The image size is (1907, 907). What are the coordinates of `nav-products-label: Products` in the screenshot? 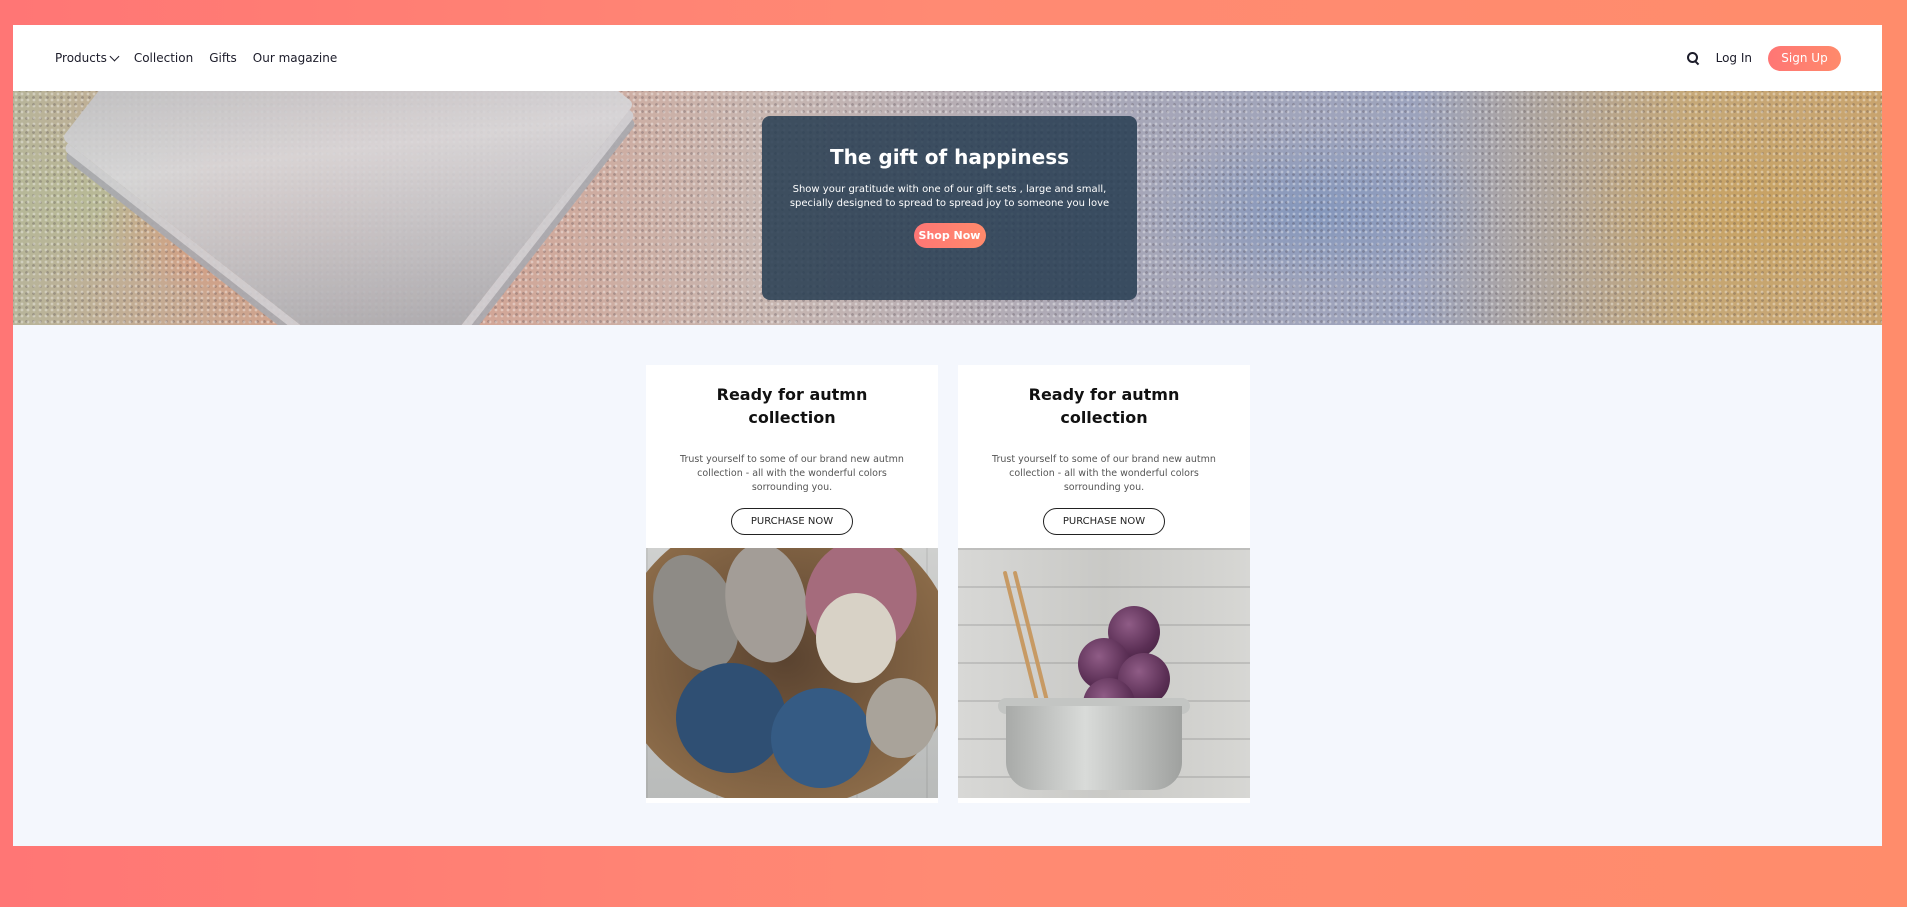 It's located at (81, 58).